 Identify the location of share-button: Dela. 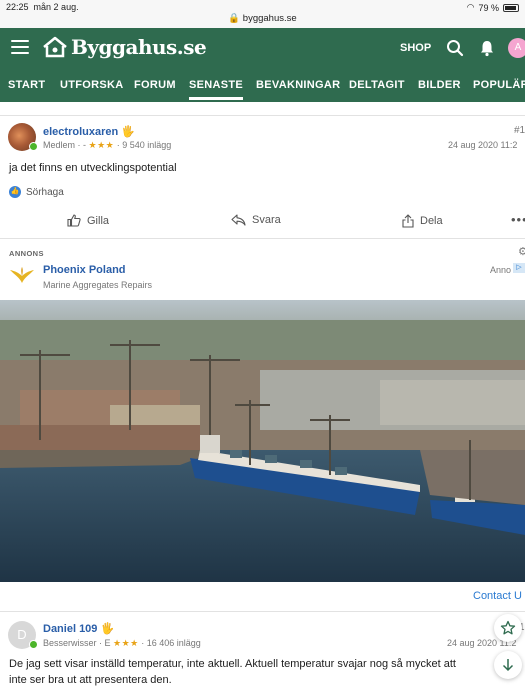
(422, 221).